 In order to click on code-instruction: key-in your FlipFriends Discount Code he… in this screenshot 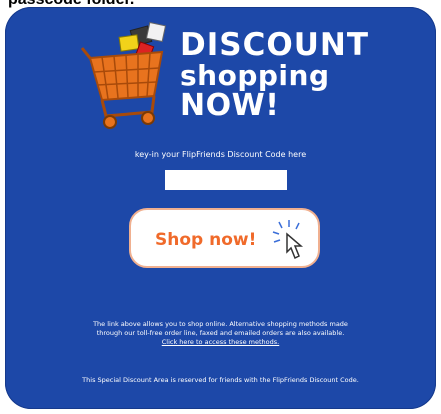, I will do `click(220, 154)`.